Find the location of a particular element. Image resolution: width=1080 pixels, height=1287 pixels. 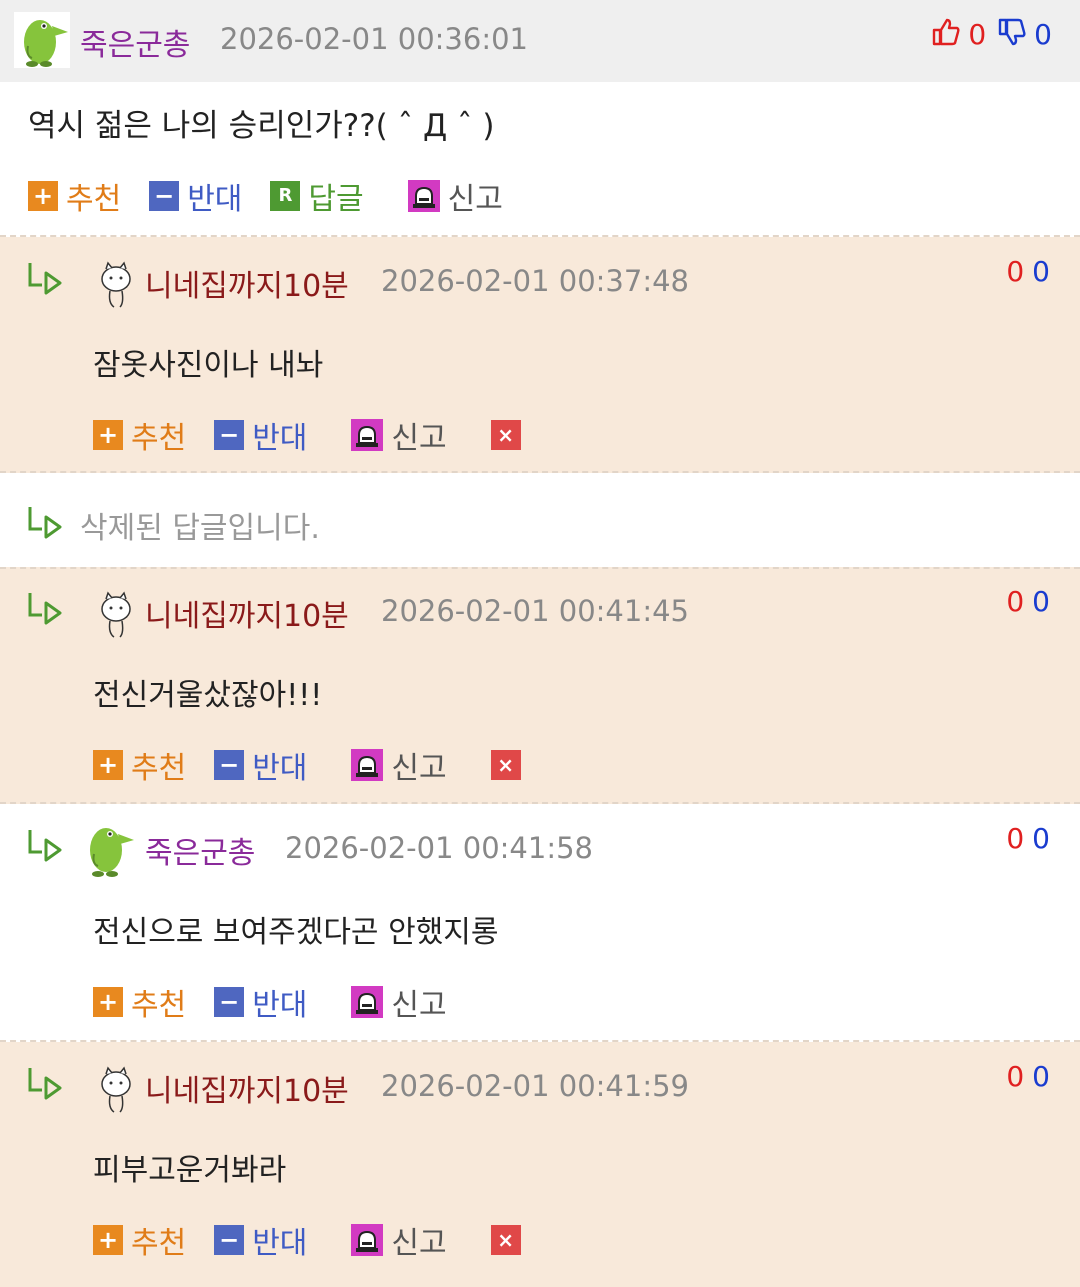

main-comment-nickname: 죽은군총 is located at coordinates (135, 42).